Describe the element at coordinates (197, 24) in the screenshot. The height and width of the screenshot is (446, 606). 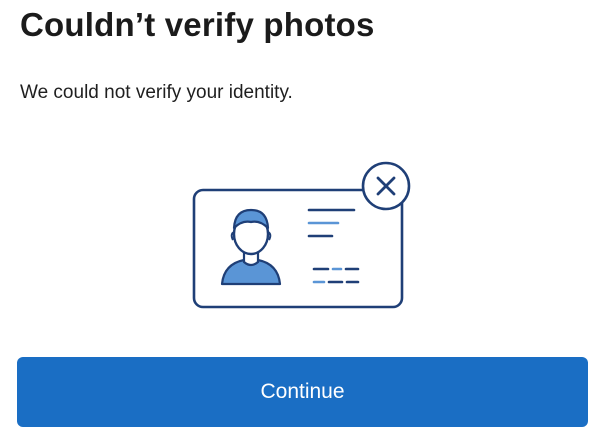
I see `page-title: Couldn’t verify photos` at that location.